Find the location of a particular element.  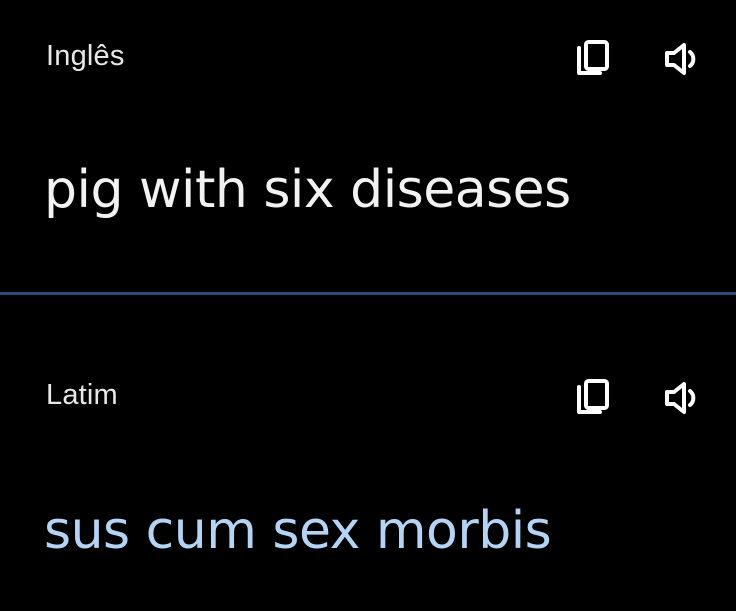

target-copy-button is located at coordinates (593, 398).